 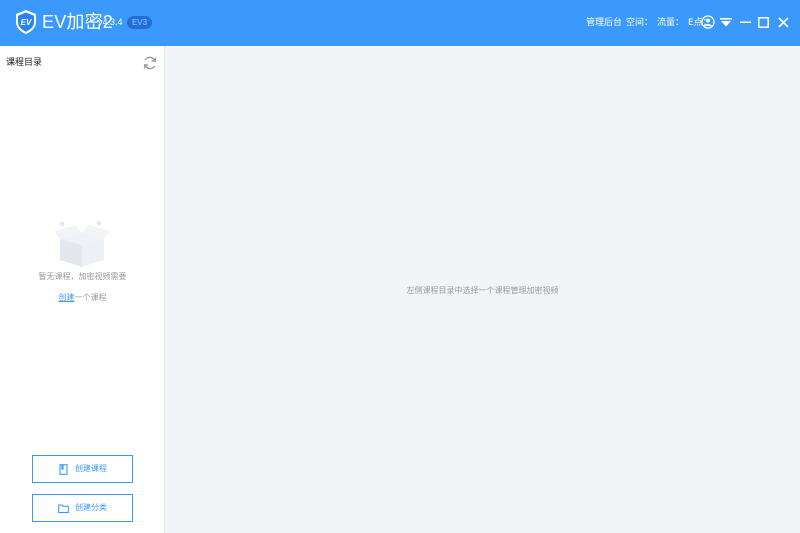 I want to click on ev-shield-logo-icon: EV, so click(x=26, y=22).